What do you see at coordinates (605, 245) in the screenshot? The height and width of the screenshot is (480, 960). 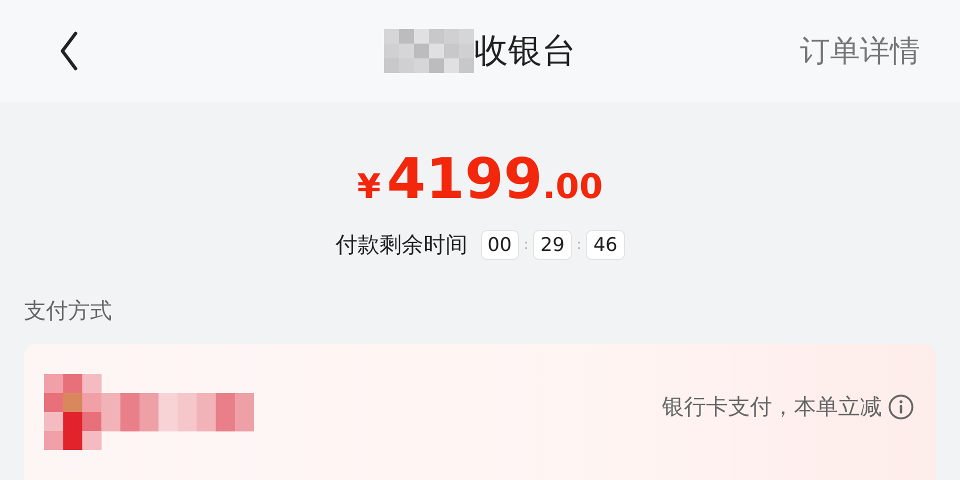 I see `time-digit-box: 46` at bounding box center [605, 245].